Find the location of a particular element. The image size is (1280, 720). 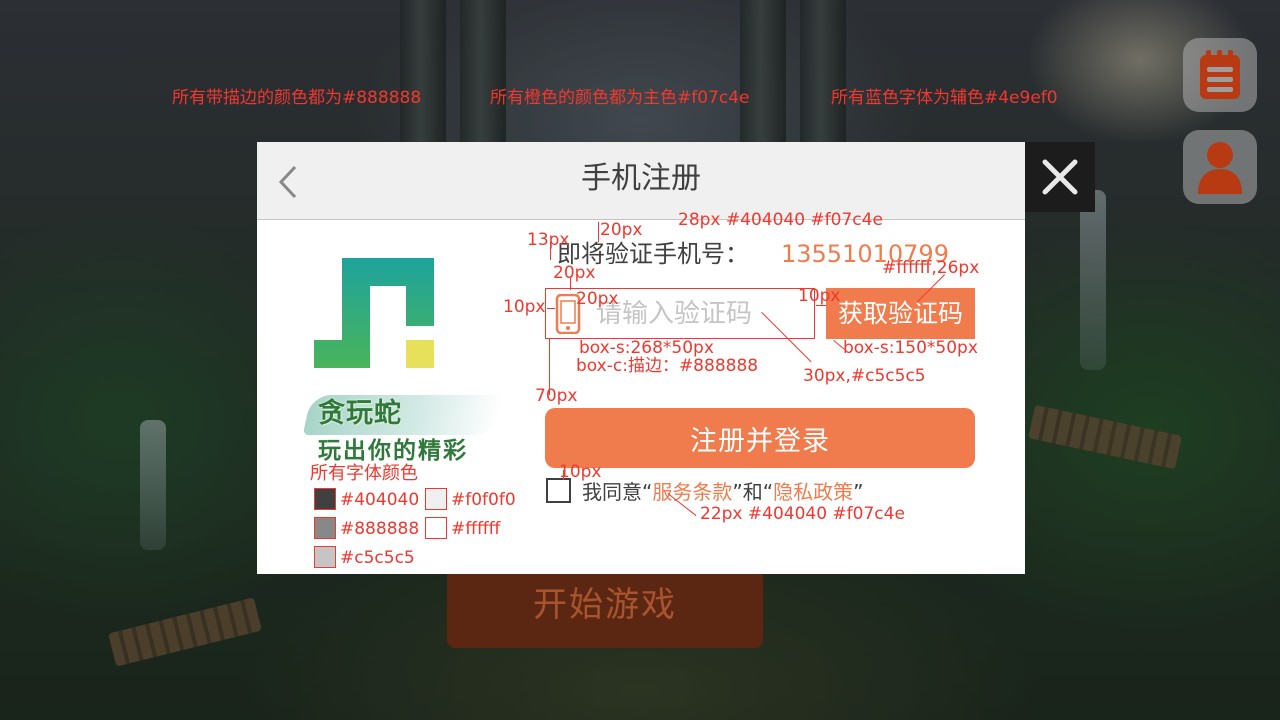

anno-20px-left: 20px is located at coordinates (574, 273).